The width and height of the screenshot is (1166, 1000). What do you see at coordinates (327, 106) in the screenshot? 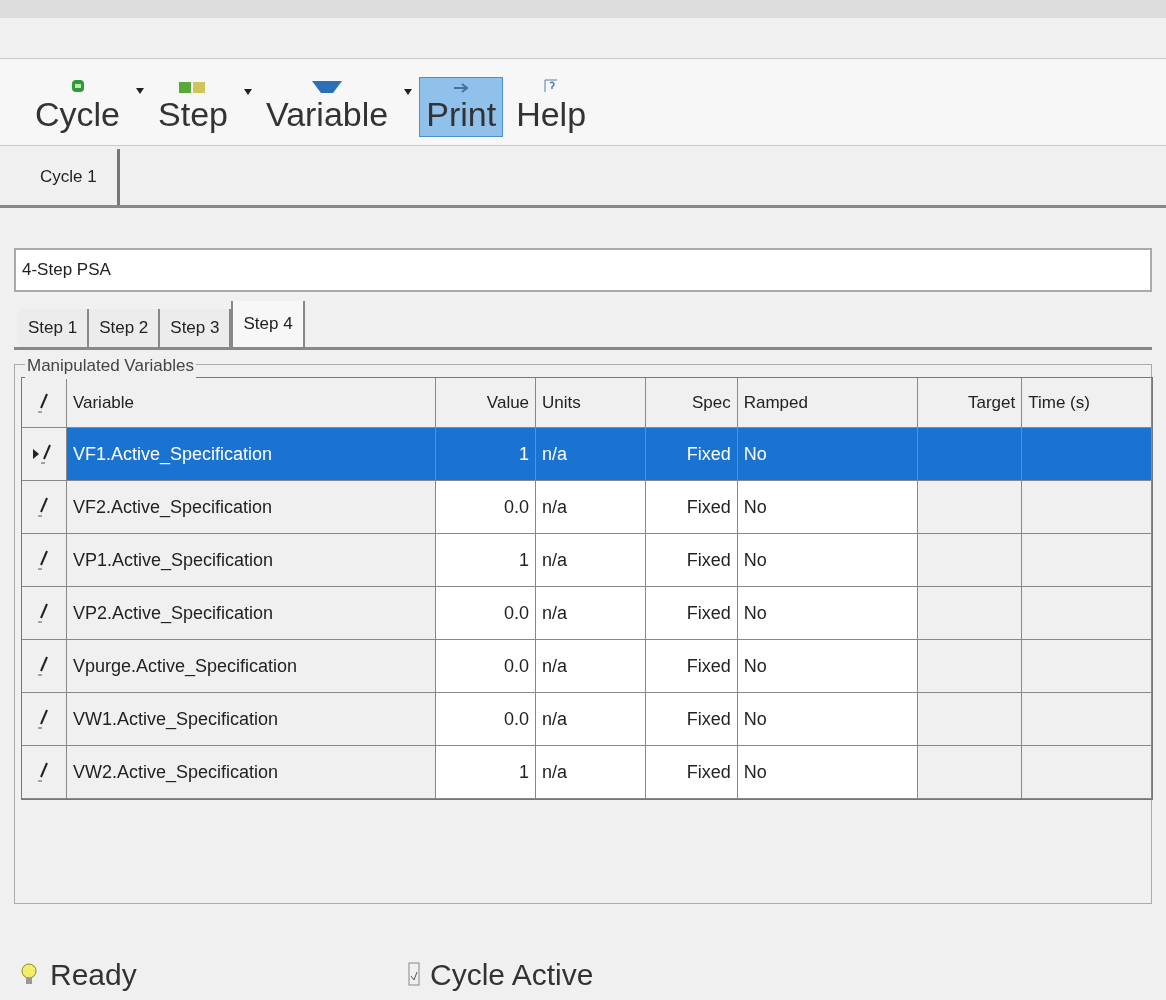
I see `toolbar-button: Variable` at bounding box center [327, 106].